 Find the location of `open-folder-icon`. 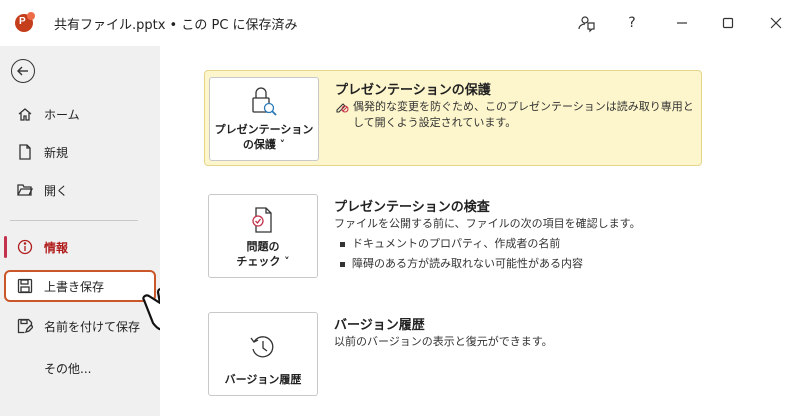

open-folder-icon is located at coordinates (25, 190).